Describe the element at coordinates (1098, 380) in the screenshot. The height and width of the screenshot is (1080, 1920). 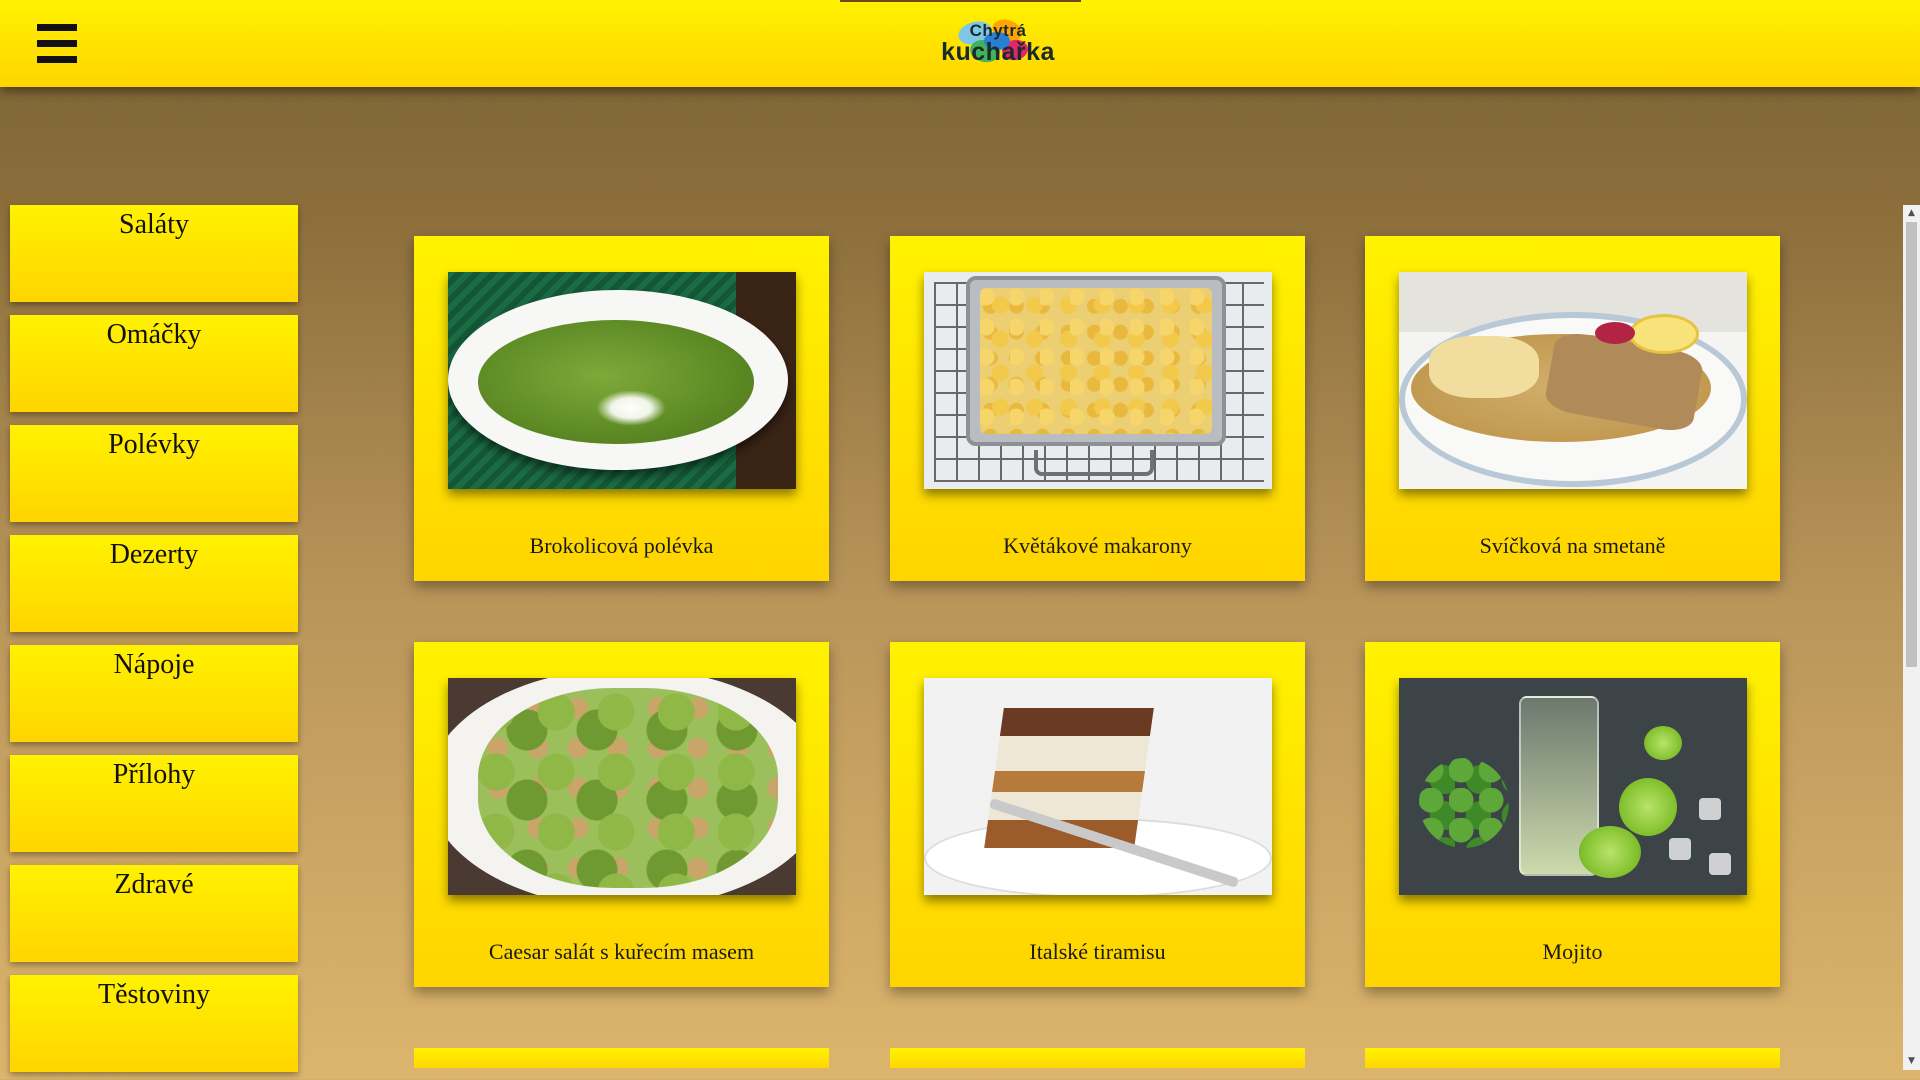
I see `cauliflower-macaroni-photo` at that location.